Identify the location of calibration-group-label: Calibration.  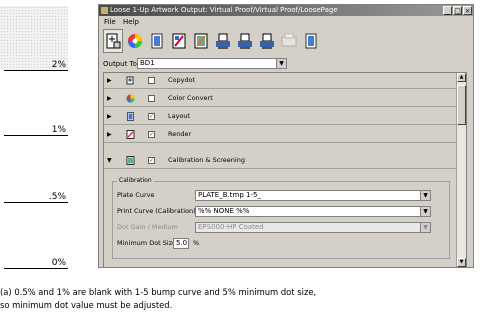
(135, 180).